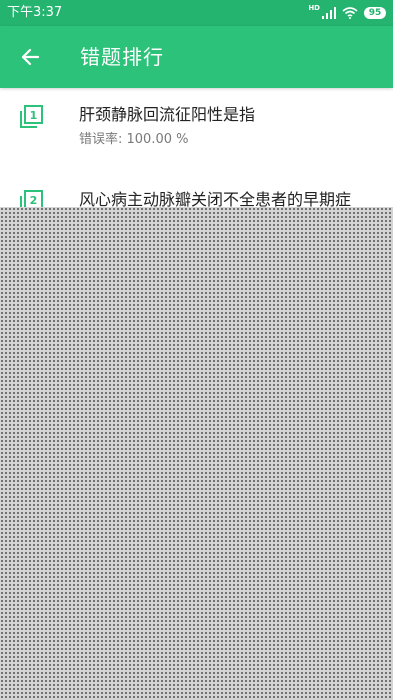  I want to click on back-button, so click(30, 57).